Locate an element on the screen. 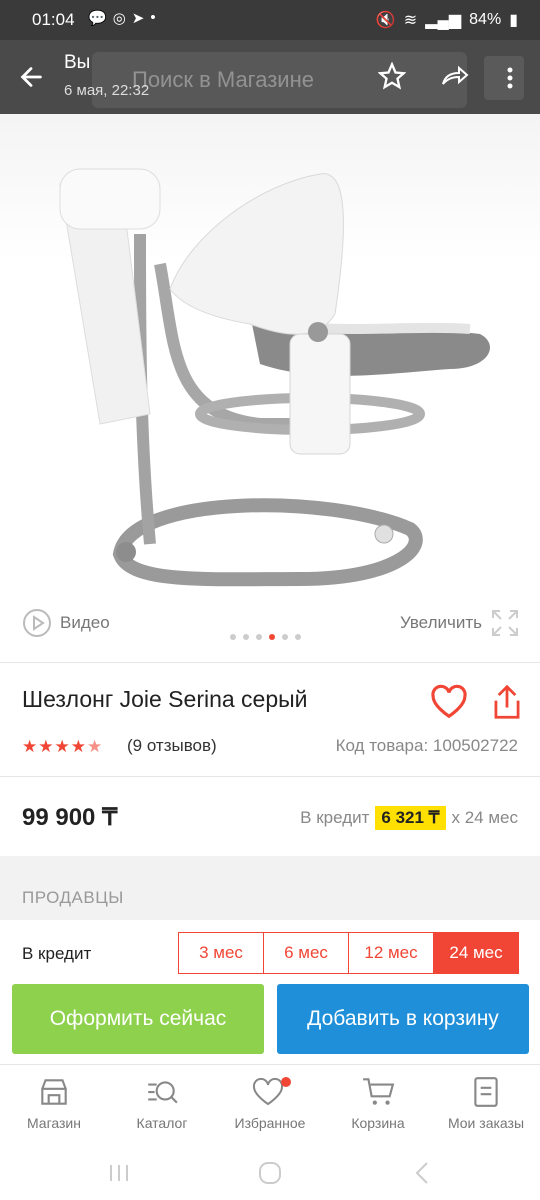 Image resolution: width=540 pixels, height=1200 pixels. tab-favorites: Избранное is located at coordinates (270, 1103).